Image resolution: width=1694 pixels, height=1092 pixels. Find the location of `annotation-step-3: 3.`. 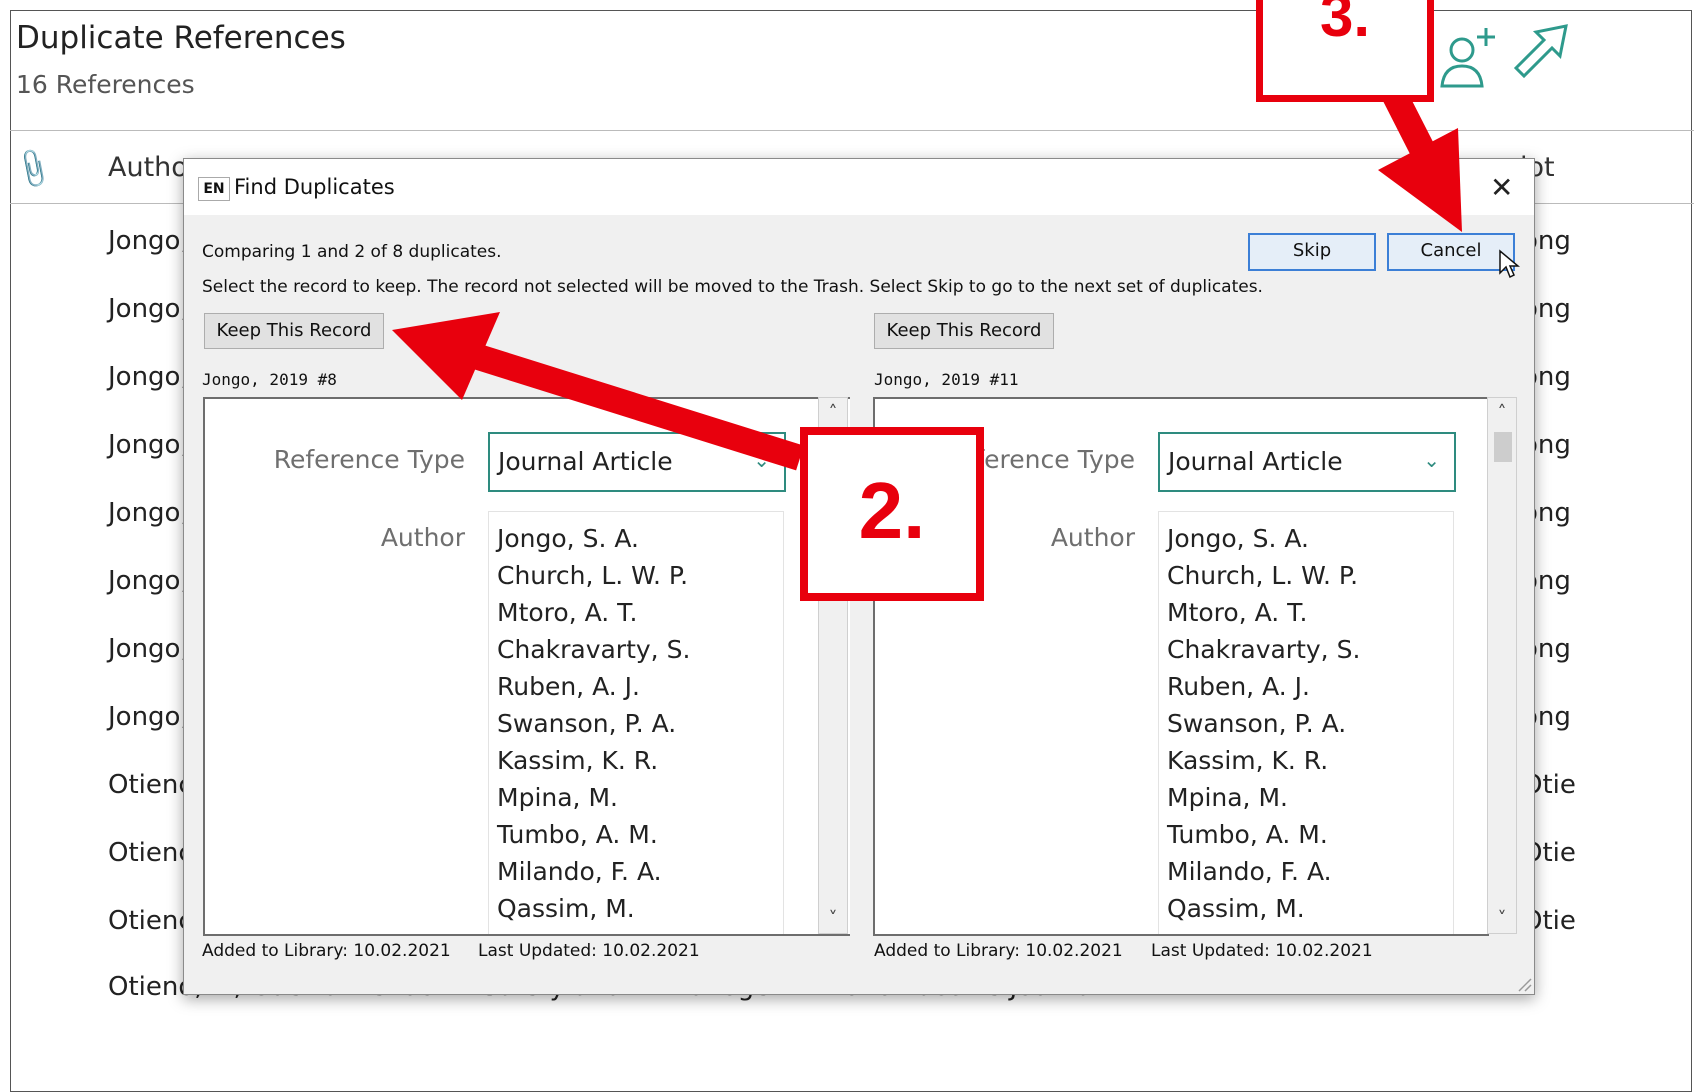

annotation-step-3: 3. is located at coordinates (1345, 51).